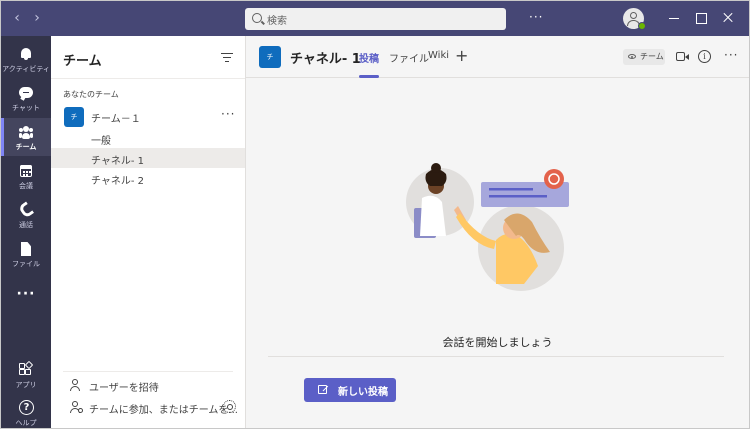 Image resolution: width=750 pixels, height=429 pixels. I want to click on team-more-options-button: ···, so click(228, 114).